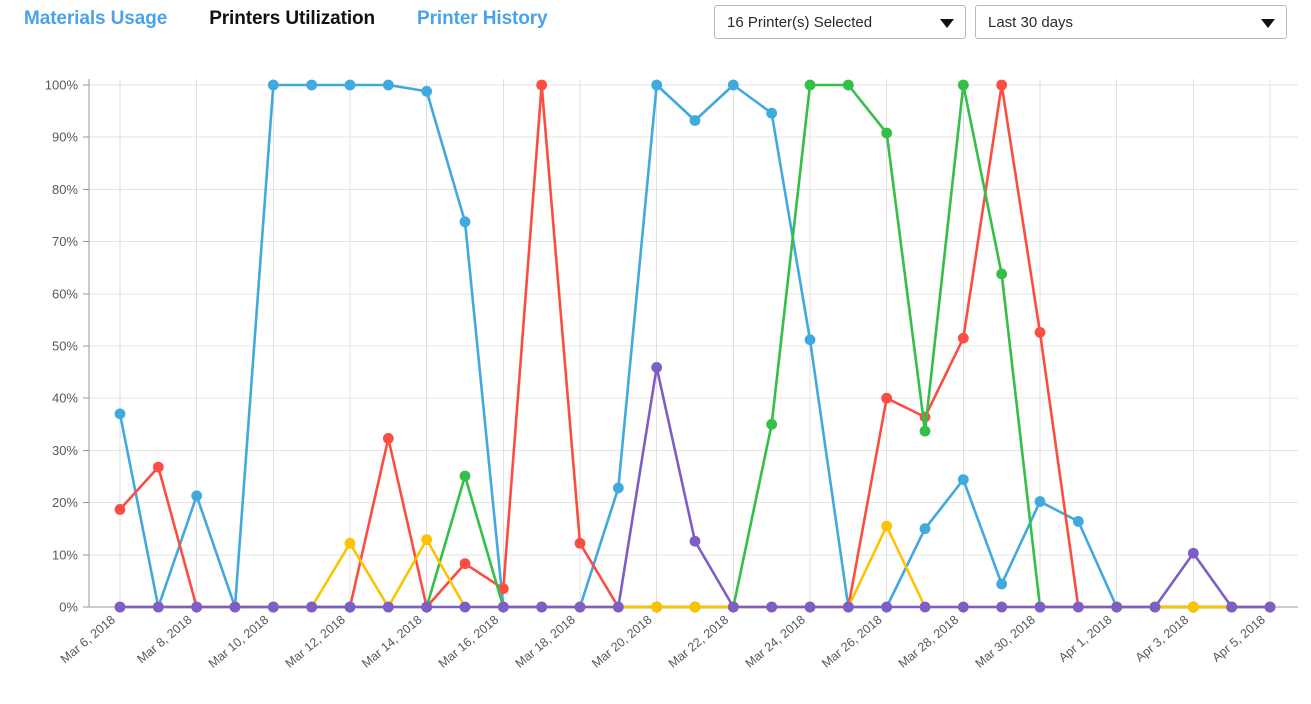 This screenshot has height=704, width=1311. Describe the element at coordinates (482, 19) in the screenshot. I see `tab-printer-history: Printer History` at that location.